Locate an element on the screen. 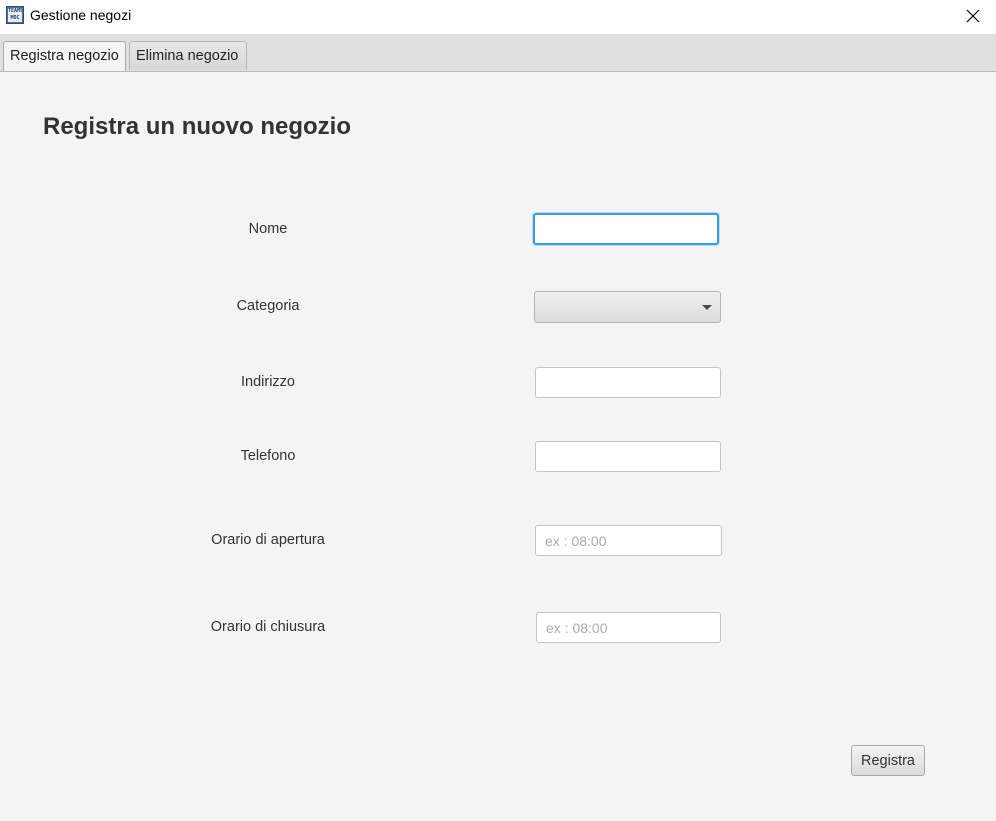  nome-label: Nome is located at coordinates (268, 229).